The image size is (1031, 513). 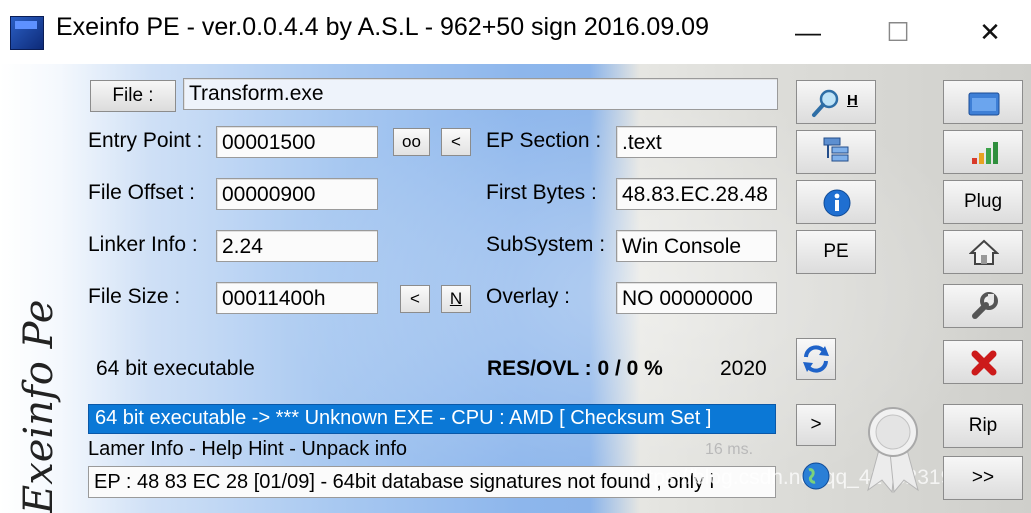 I want to click on bit-info-text: 64 bit executable, so click(x=175, y=368).